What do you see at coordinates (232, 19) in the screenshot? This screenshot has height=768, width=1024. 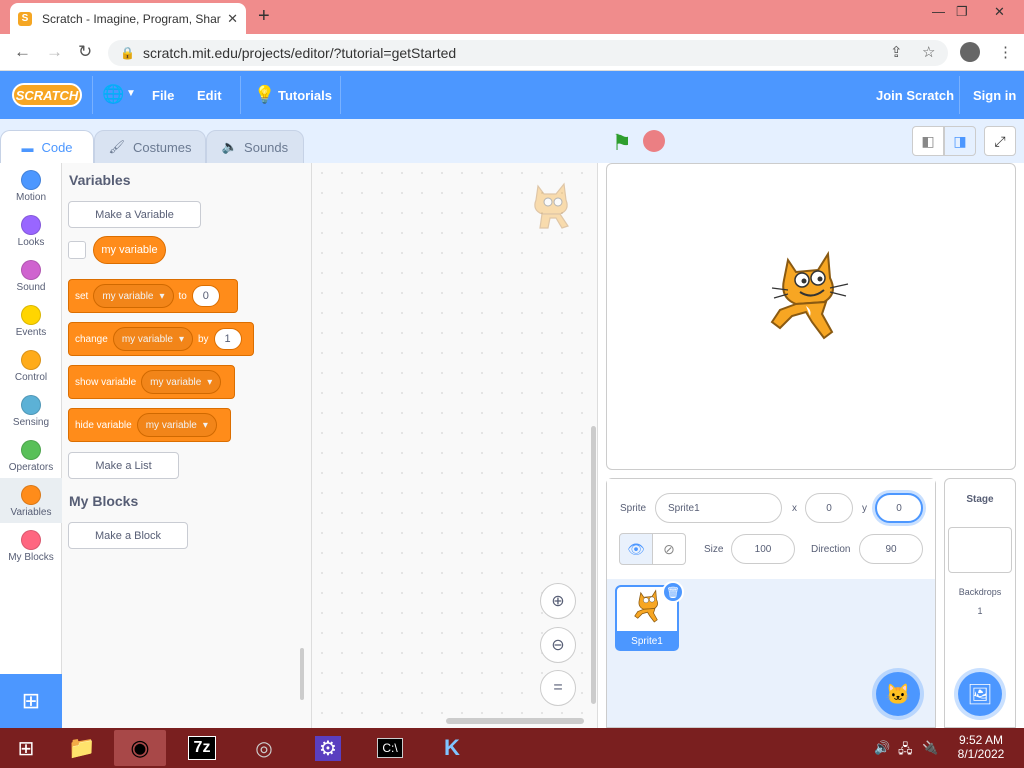 I see `close-tab-icon: ✕` at bounding box center [232, 19].